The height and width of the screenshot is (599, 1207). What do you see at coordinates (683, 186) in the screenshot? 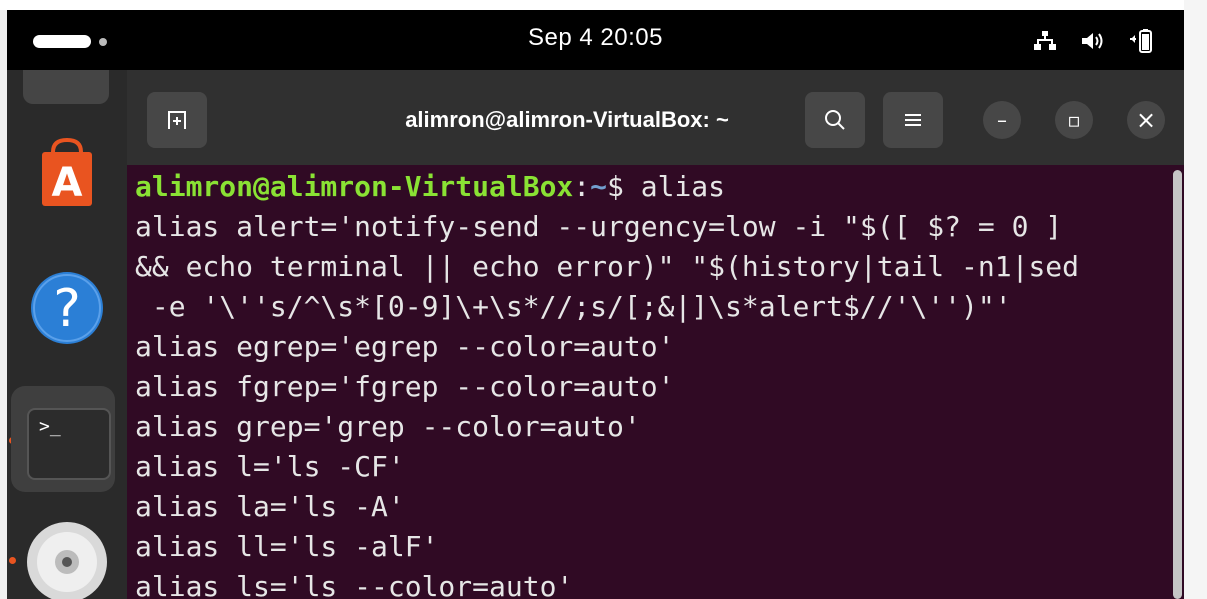
I see `command-text: alias` at bounding box center [683, 186].